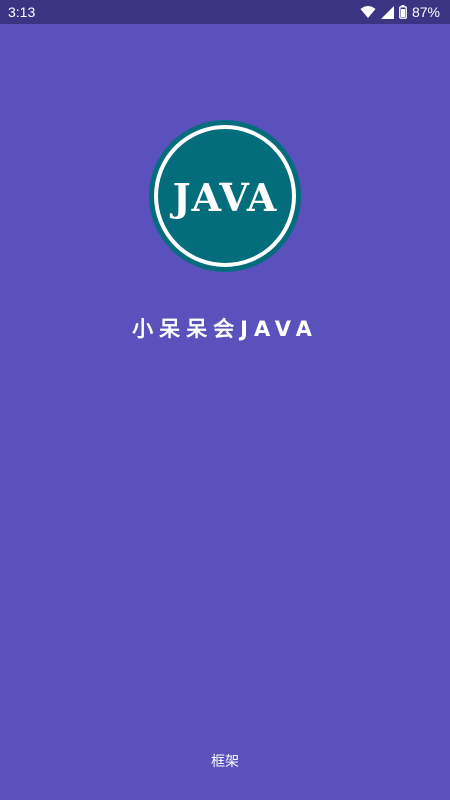 This screenshot has width=450, height=800. Describe the element at coordinates (403, 12) in the screenshot. I see `battery-icon` at that location.